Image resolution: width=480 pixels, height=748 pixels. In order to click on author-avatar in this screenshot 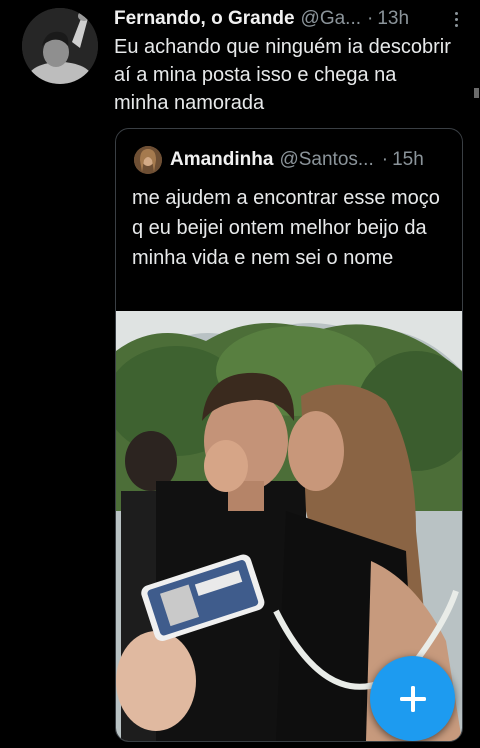, I will do `click(60, 46)`.